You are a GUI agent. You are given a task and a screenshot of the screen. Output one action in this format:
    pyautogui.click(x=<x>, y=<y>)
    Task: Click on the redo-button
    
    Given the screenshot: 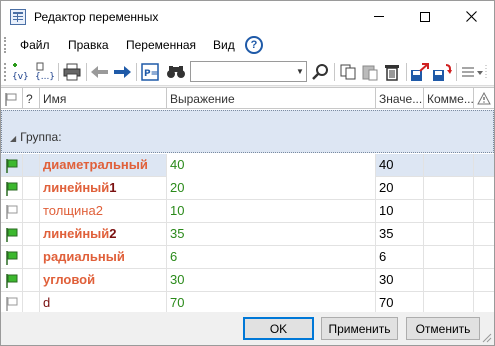 What is the action you would take?
    pyautogui.click(x=122, y=72)
    